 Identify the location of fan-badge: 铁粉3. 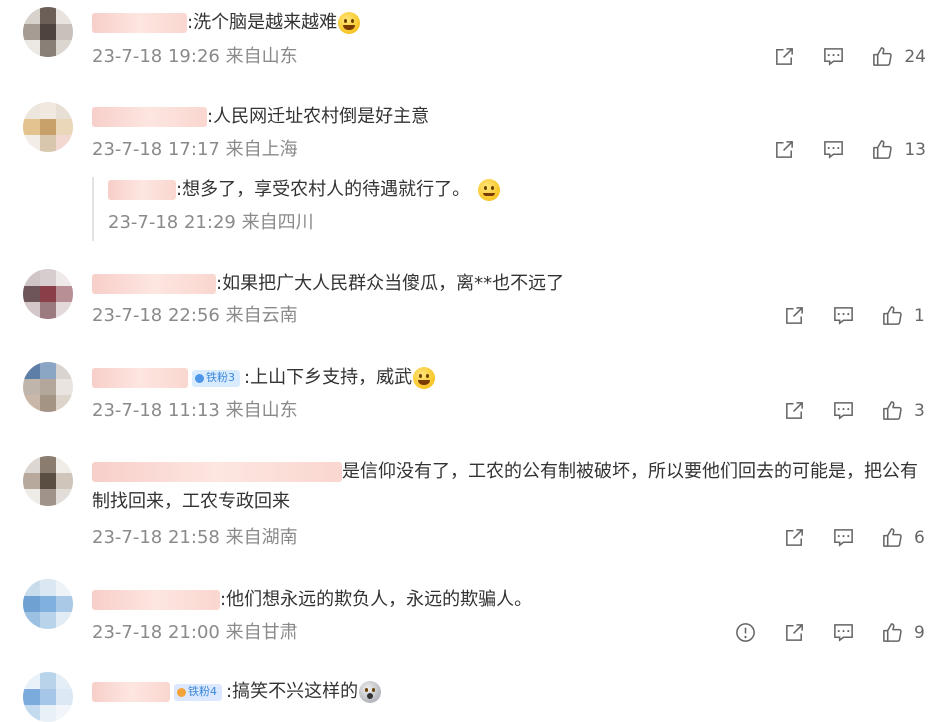
(216, 378).